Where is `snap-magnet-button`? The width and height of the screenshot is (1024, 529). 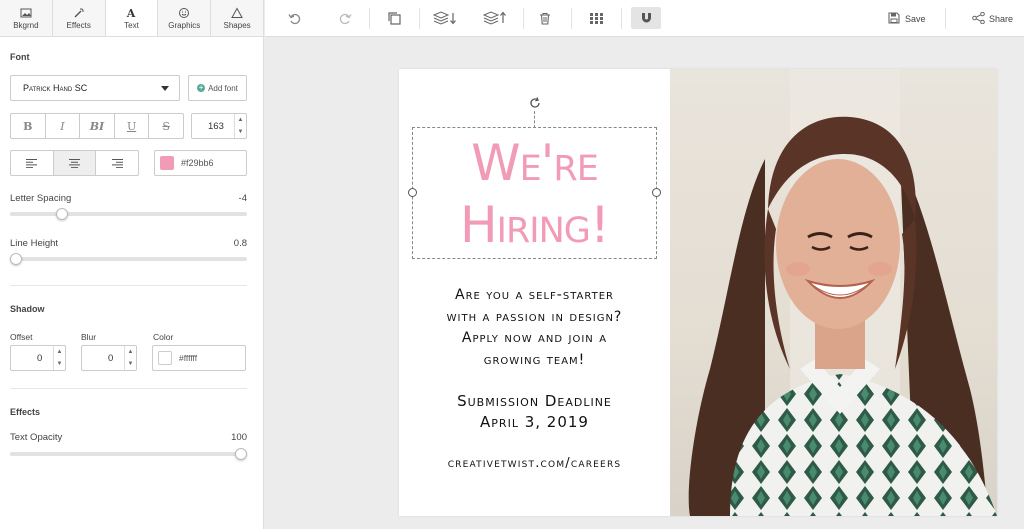 snap-magnet-button is located at coordinates (646, 18).